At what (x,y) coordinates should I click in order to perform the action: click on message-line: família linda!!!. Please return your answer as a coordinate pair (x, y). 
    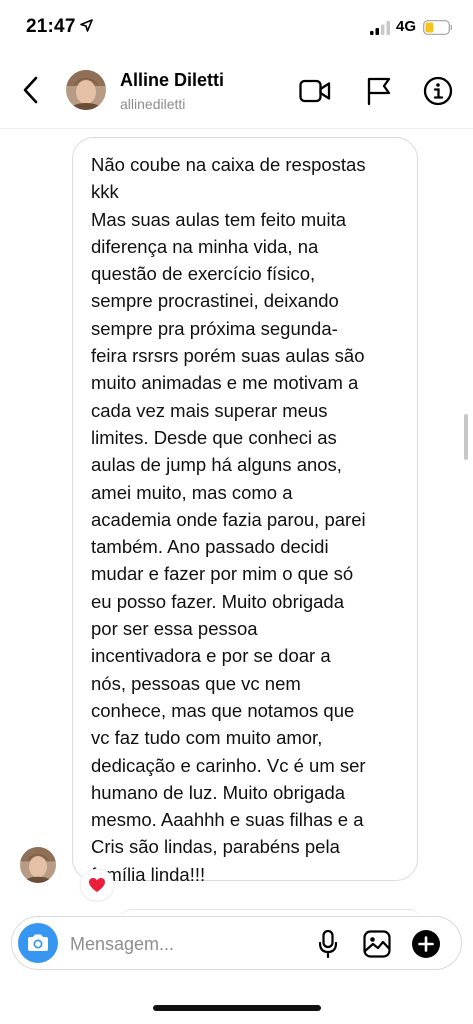
    Looking at the image, I should click on (148, 874).